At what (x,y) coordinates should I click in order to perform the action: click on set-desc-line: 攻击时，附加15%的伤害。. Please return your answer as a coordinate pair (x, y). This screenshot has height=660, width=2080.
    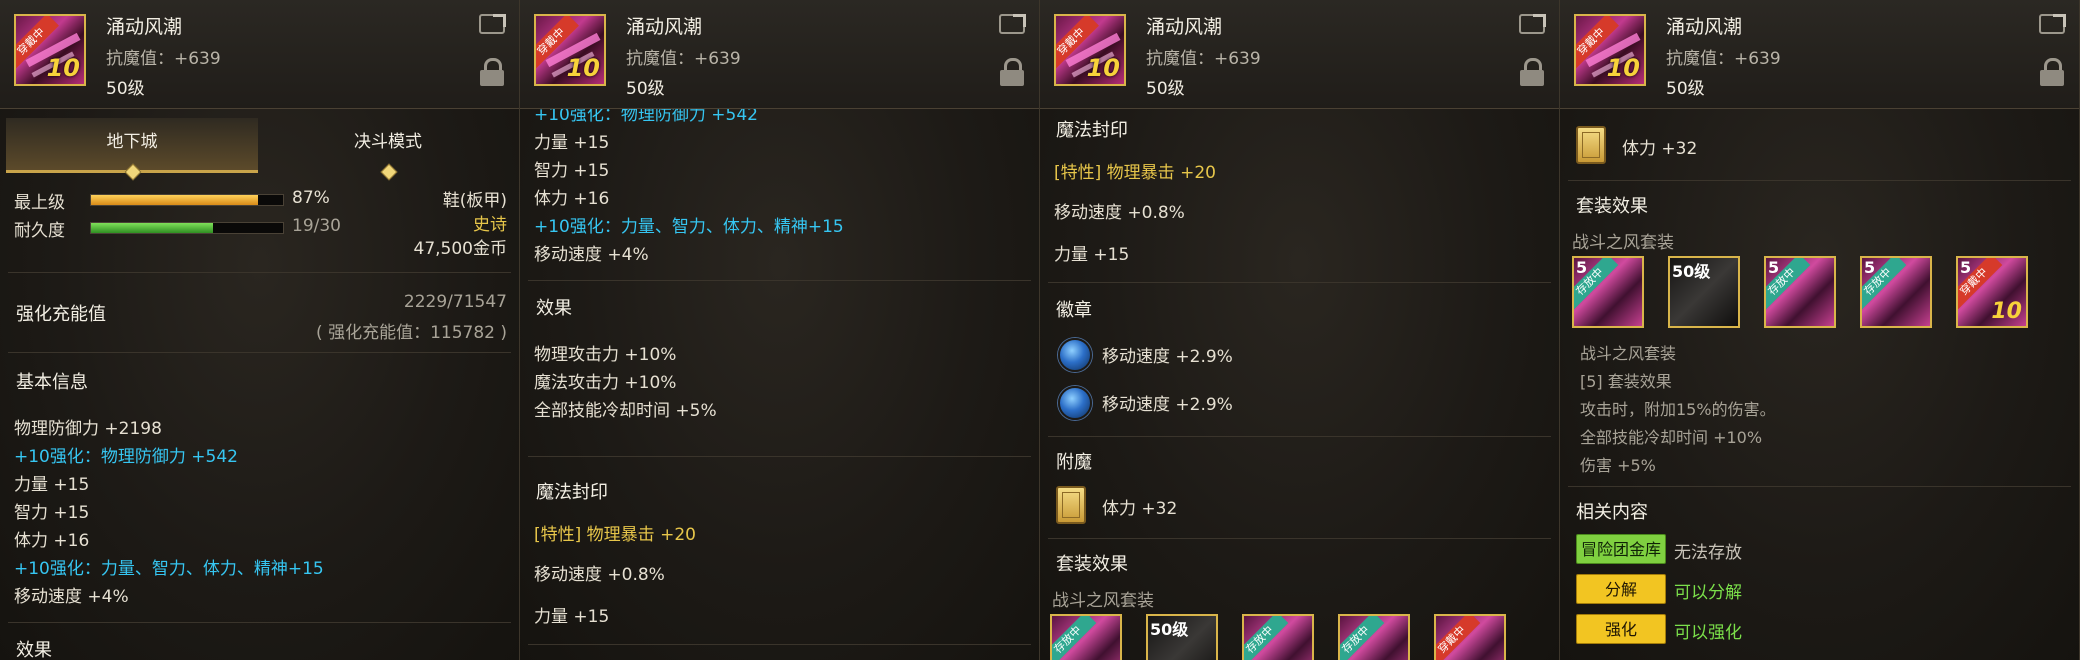
    Looking at the image, I should click on (1678, 409).